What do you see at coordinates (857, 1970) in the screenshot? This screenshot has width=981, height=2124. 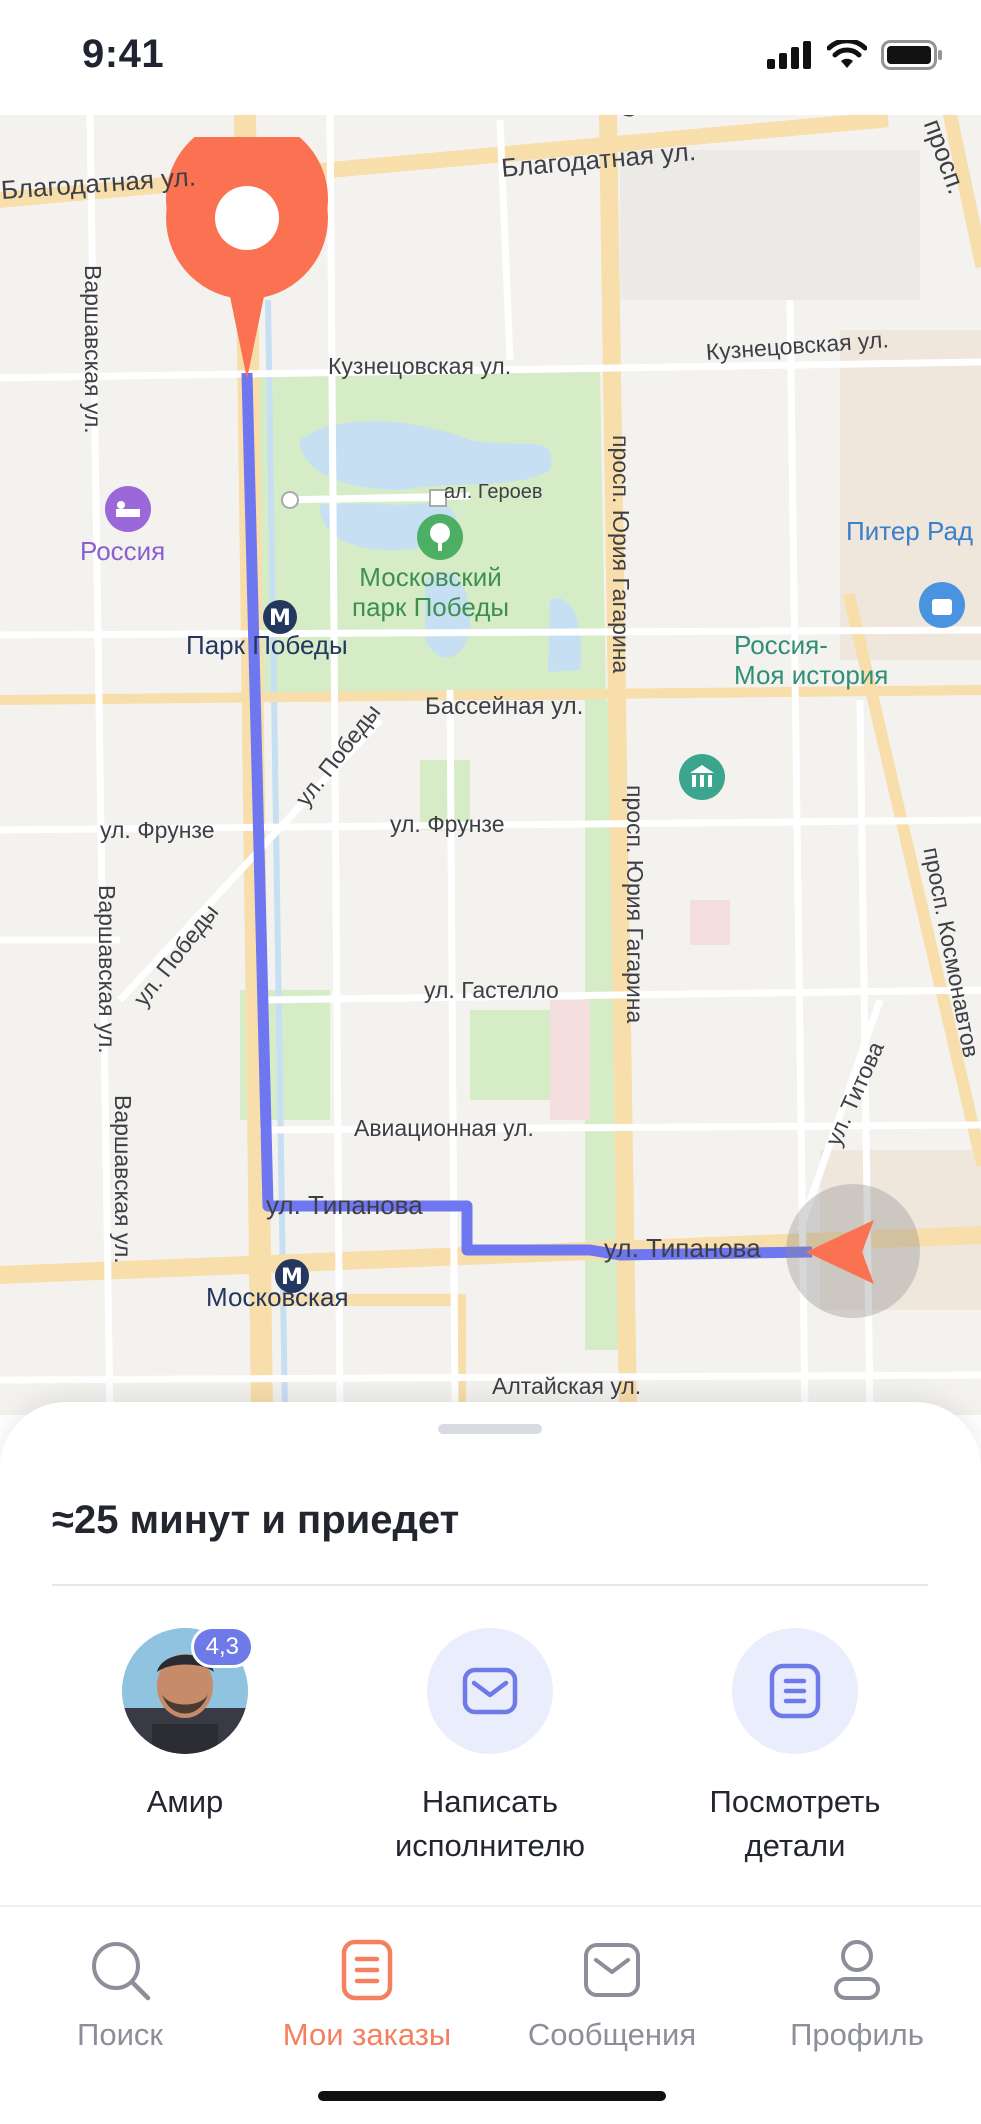 I see `profile-icon` at bounding box center [857, 1970].